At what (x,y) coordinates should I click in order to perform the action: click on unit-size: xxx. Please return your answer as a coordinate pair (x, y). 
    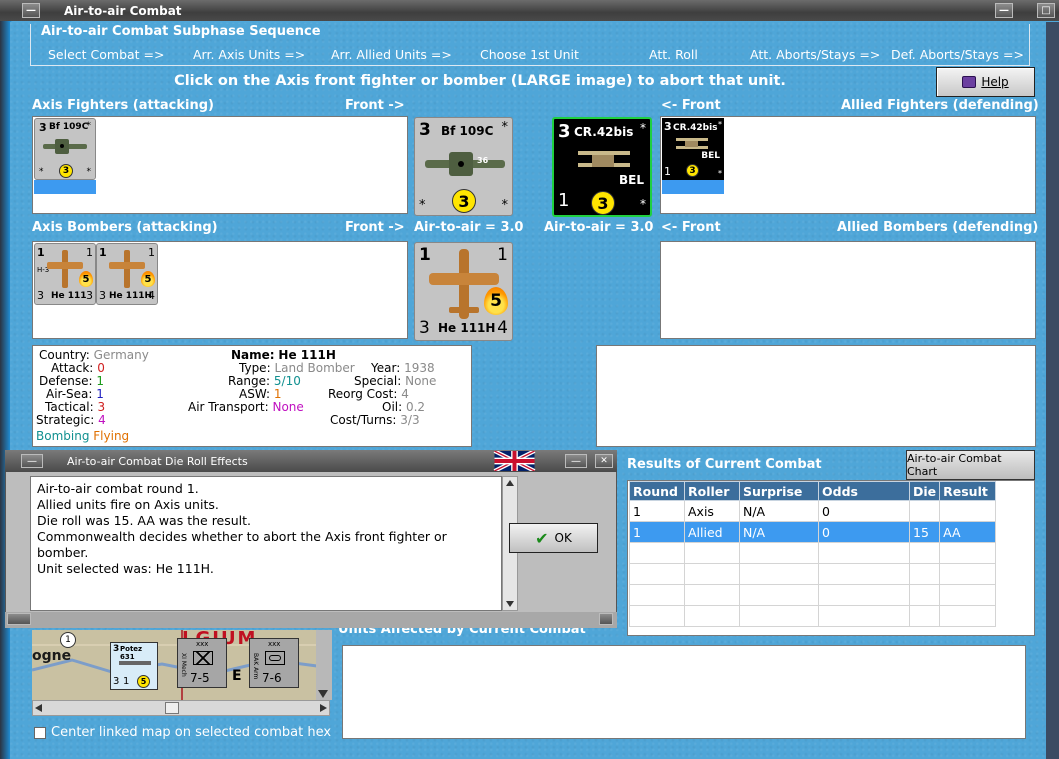
    Looking at the image, I should click on (202, 644).